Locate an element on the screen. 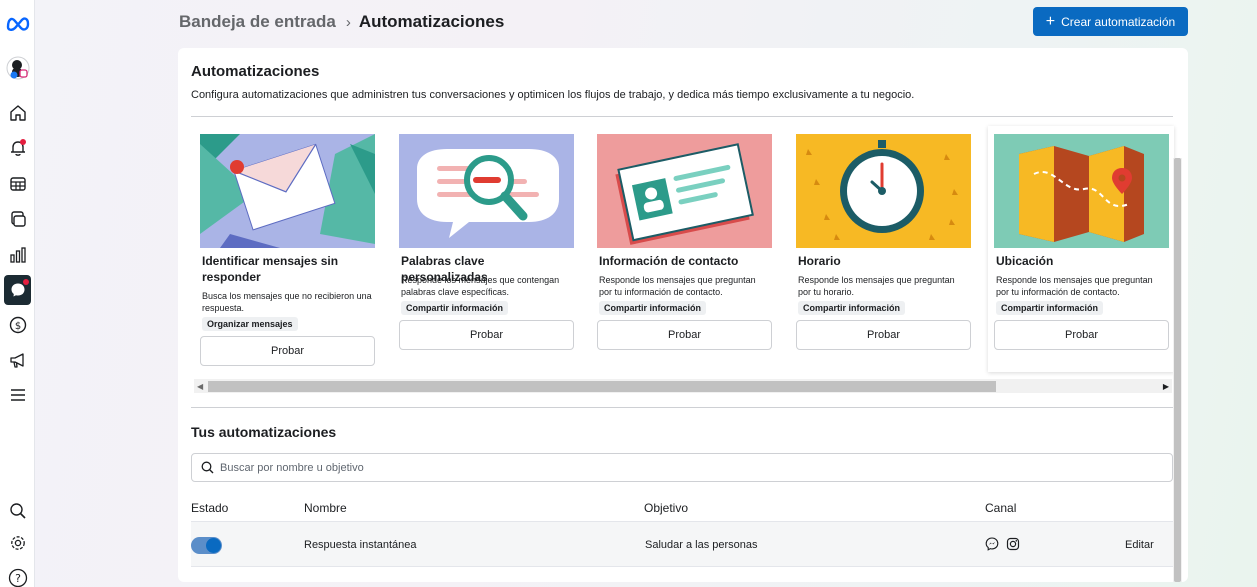 The height and width of the screenshot is (587, 1257). scroll-right-arrow-icon: ▶ is located at coordinates (1166, 386).